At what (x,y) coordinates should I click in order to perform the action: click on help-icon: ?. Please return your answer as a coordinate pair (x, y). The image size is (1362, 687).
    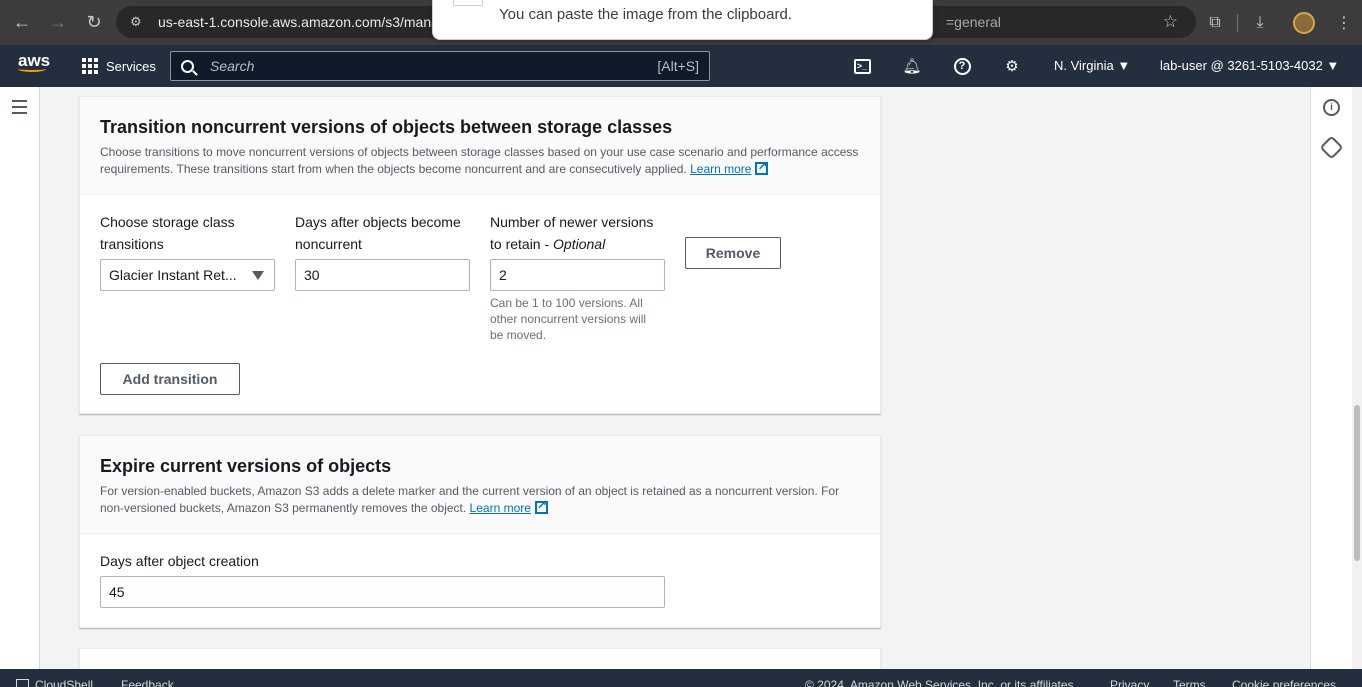
    Looking at the image, I should click on (962, 66).